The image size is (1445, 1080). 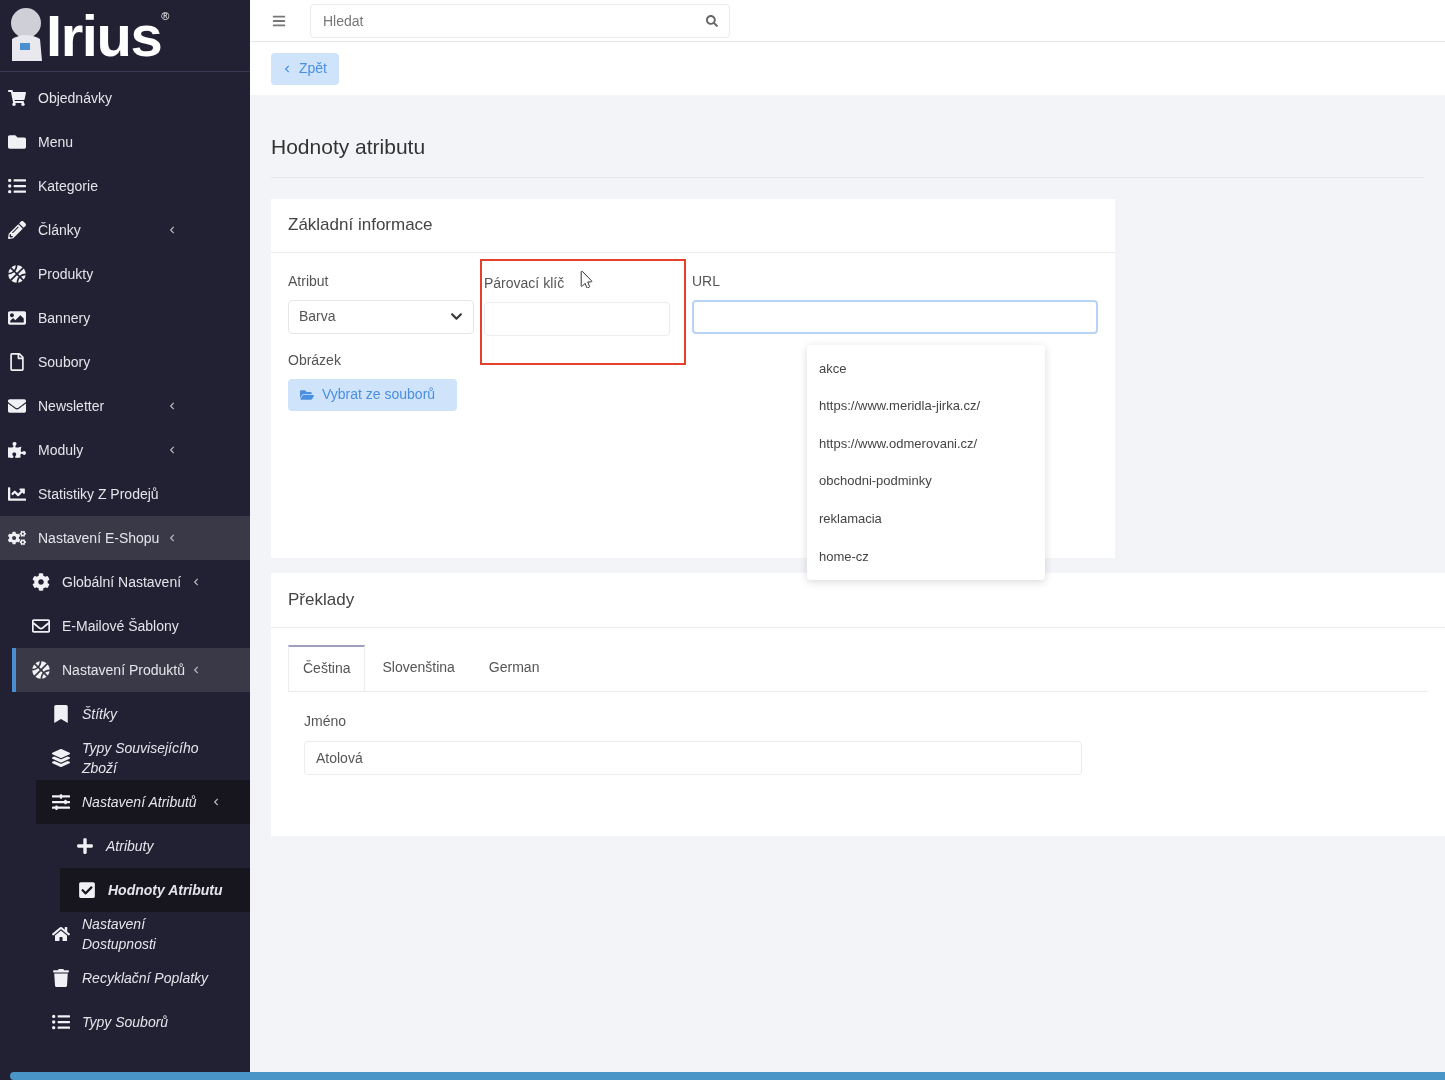 What do you see at coordinates (381, 316) in the screenshot?
I see `attribute-select: Barva` at bounding box center [381, 316].